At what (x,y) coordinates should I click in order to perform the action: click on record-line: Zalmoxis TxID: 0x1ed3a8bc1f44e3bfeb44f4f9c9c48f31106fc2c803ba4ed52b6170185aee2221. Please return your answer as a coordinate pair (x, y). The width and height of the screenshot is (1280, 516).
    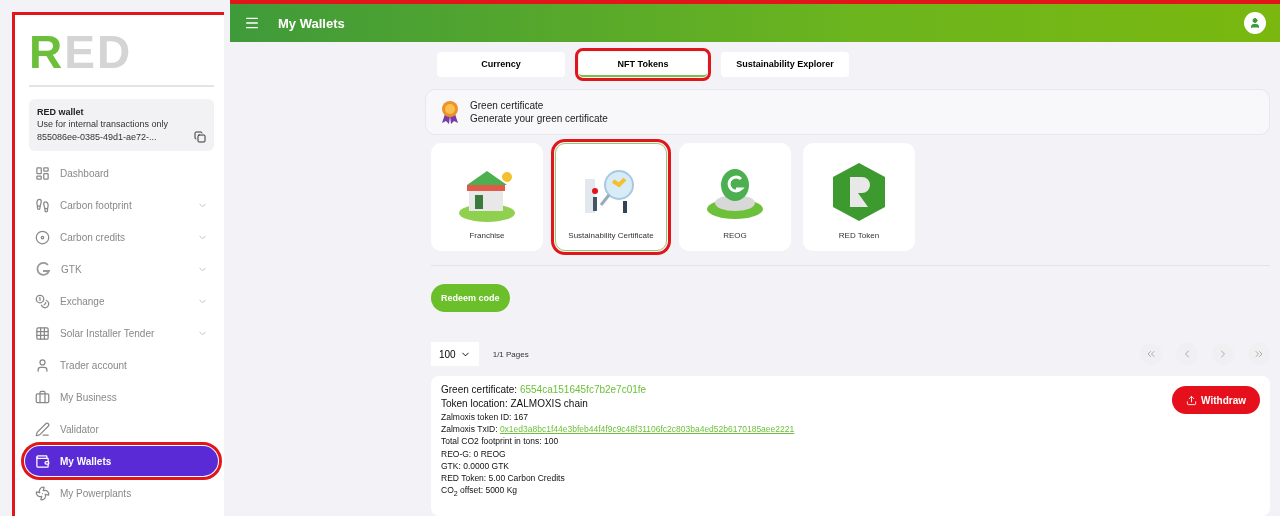
    Looking at the image, I should click on (618, 429).